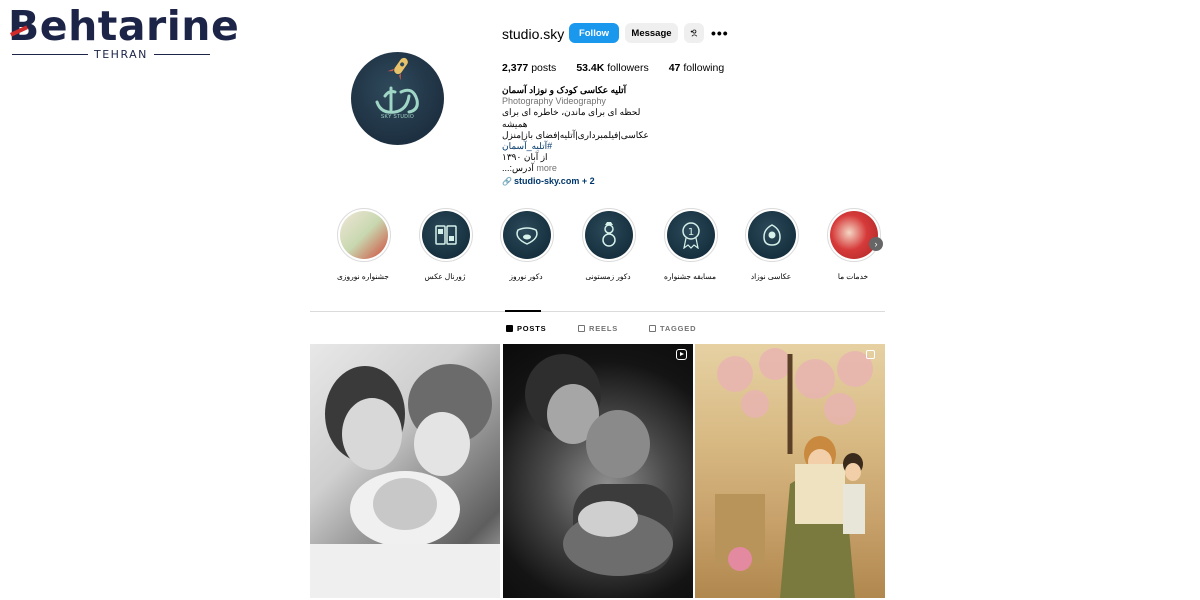 The height and width of the screenshot is (600, 1200). What do you see at coordinates (674, 68) in the screenshot?
I see `following-count: 47` at bounding box center [674, 68].